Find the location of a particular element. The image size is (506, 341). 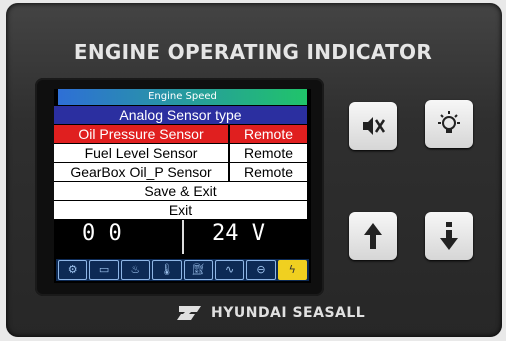

lamp-test-button is located at coordinates (449, 124).